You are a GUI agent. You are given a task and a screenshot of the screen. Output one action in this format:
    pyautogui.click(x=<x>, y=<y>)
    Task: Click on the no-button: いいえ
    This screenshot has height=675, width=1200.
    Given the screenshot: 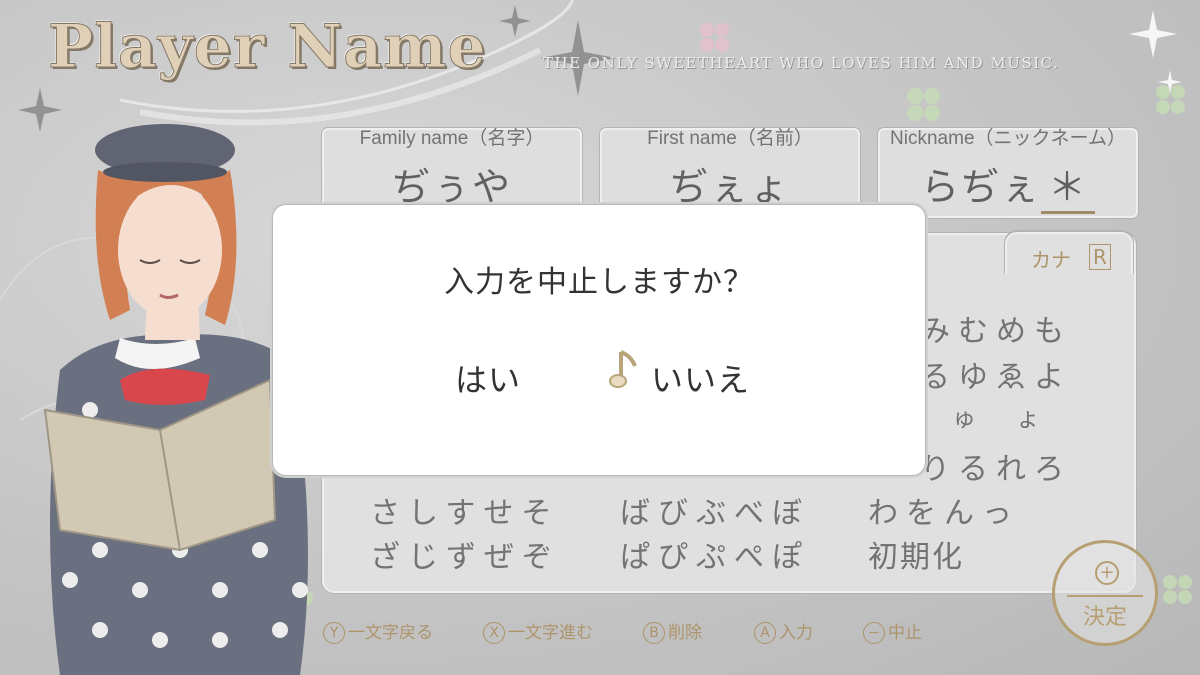 What is the action you would take?
    pyautogui.click(x=700, y=378)
    